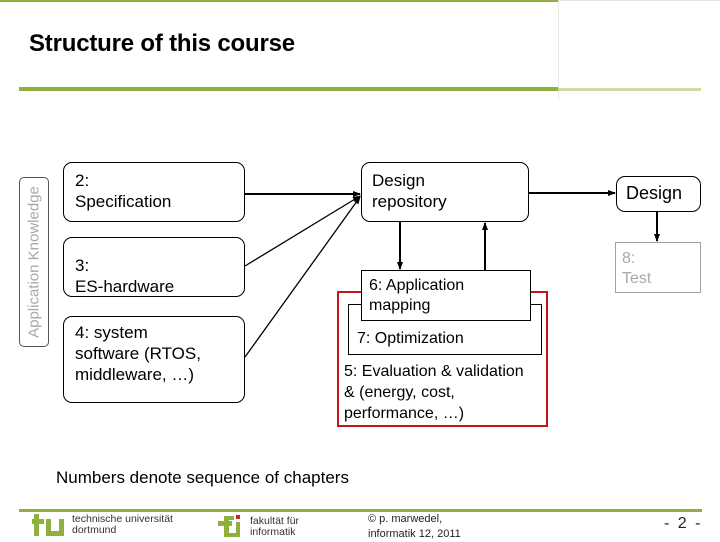  I want to click on chapter-test-box: 8: Test, so click(658, 267).